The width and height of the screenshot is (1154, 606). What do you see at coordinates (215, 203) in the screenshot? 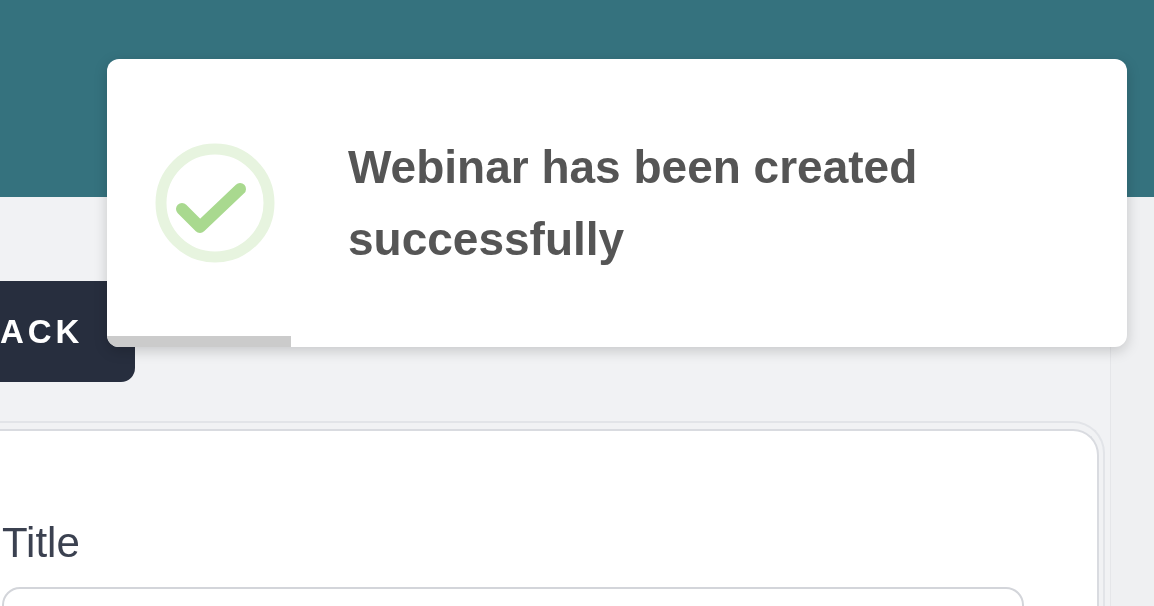
I see `check-circle-icon` at bounding box center [215, 203].